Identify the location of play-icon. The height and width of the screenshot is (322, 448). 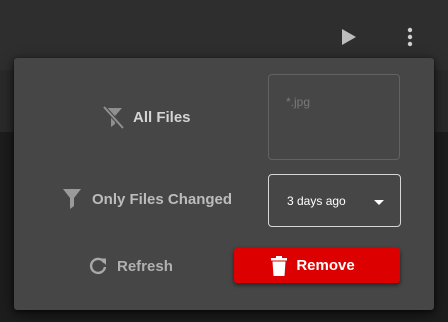
(349, 37).